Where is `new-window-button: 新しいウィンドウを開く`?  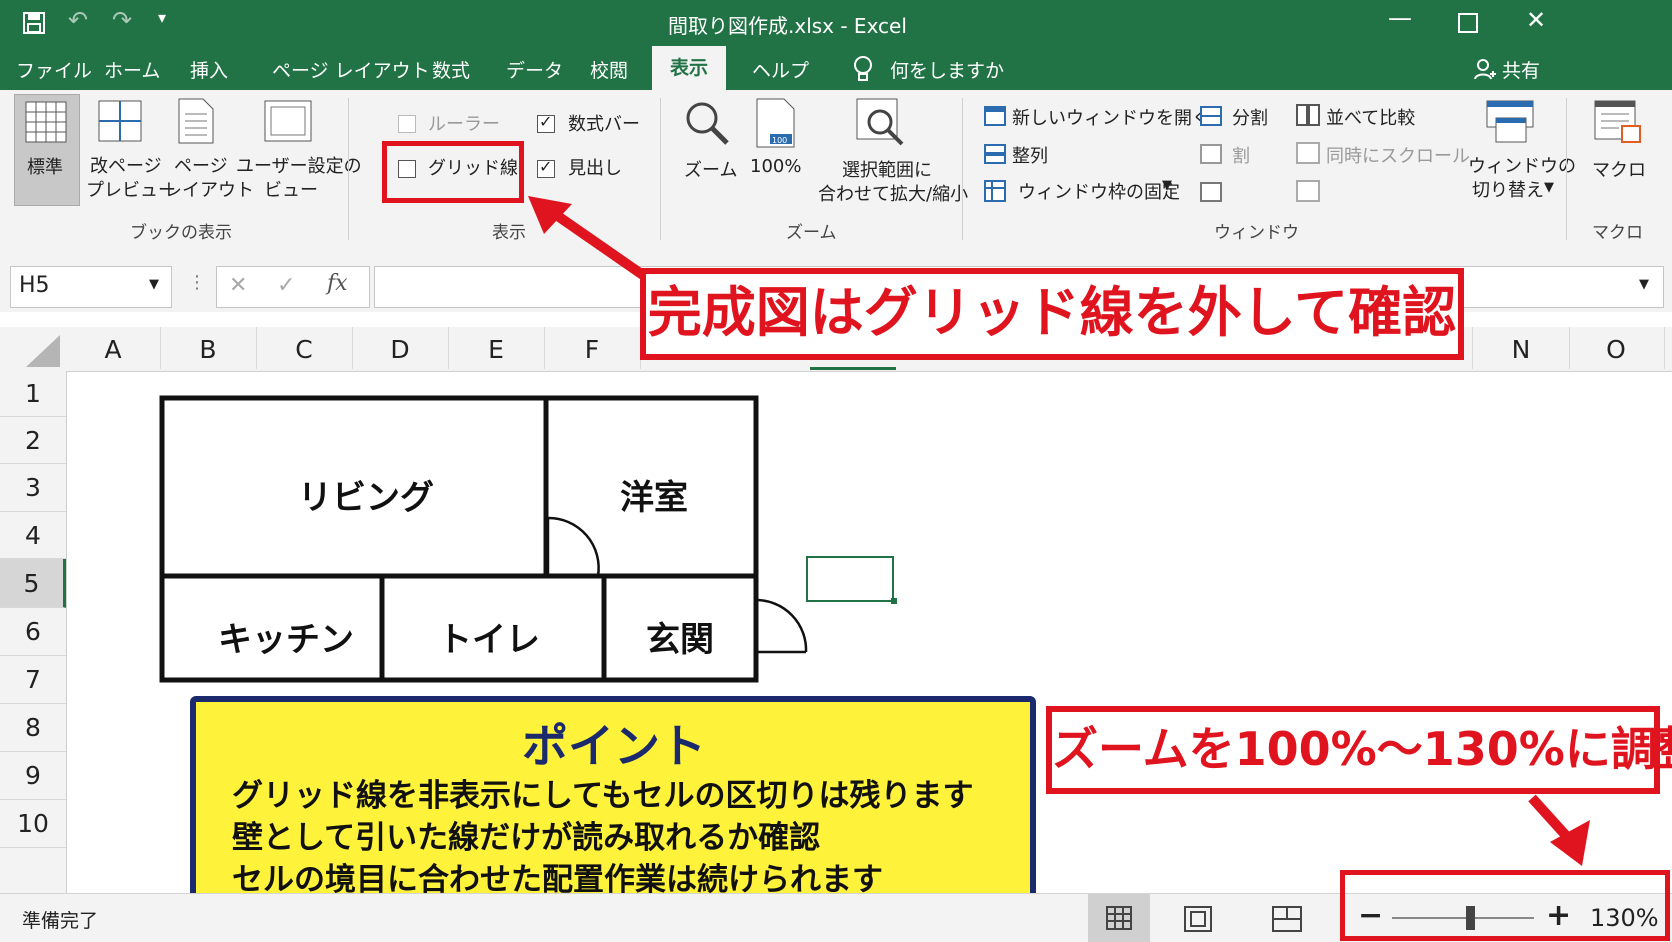 new-window-button: 新しいウィンドウを開く is located at coordinates (1111, 117).